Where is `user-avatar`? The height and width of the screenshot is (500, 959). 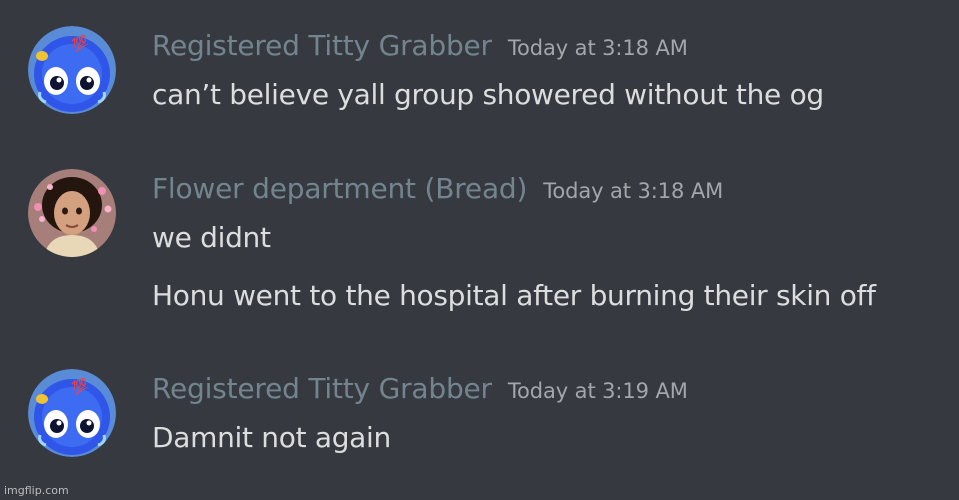 user-avatar is located at coordinates (72, 213).